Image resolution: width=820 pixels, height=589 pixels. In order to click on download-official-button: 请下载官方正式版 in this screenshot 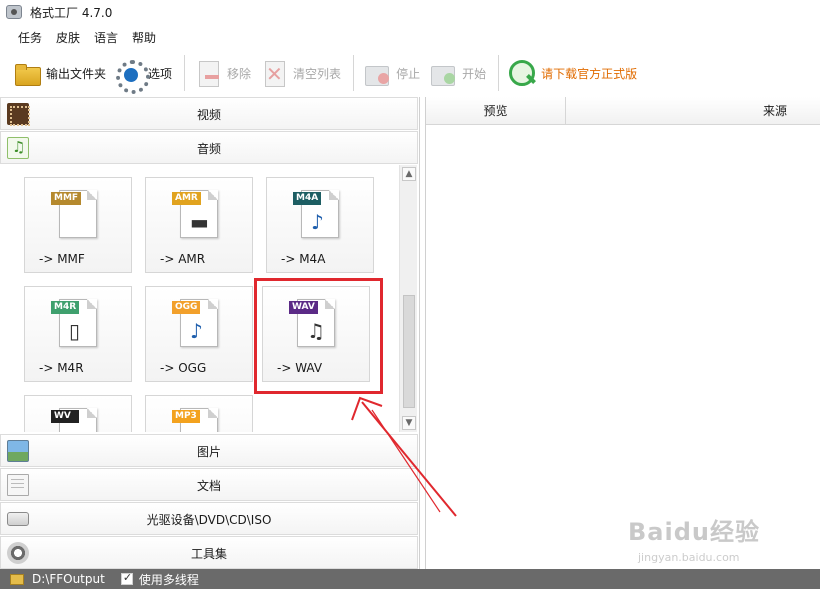, I will do `click(572, 73)`.